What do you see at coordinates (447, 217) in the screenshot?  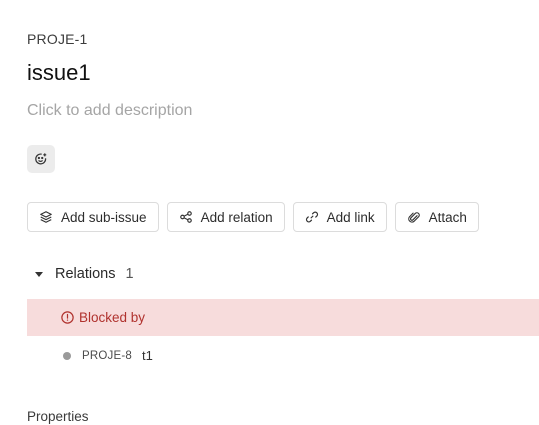 I see `attach-label: Attach` at bounding box center [447, 217].